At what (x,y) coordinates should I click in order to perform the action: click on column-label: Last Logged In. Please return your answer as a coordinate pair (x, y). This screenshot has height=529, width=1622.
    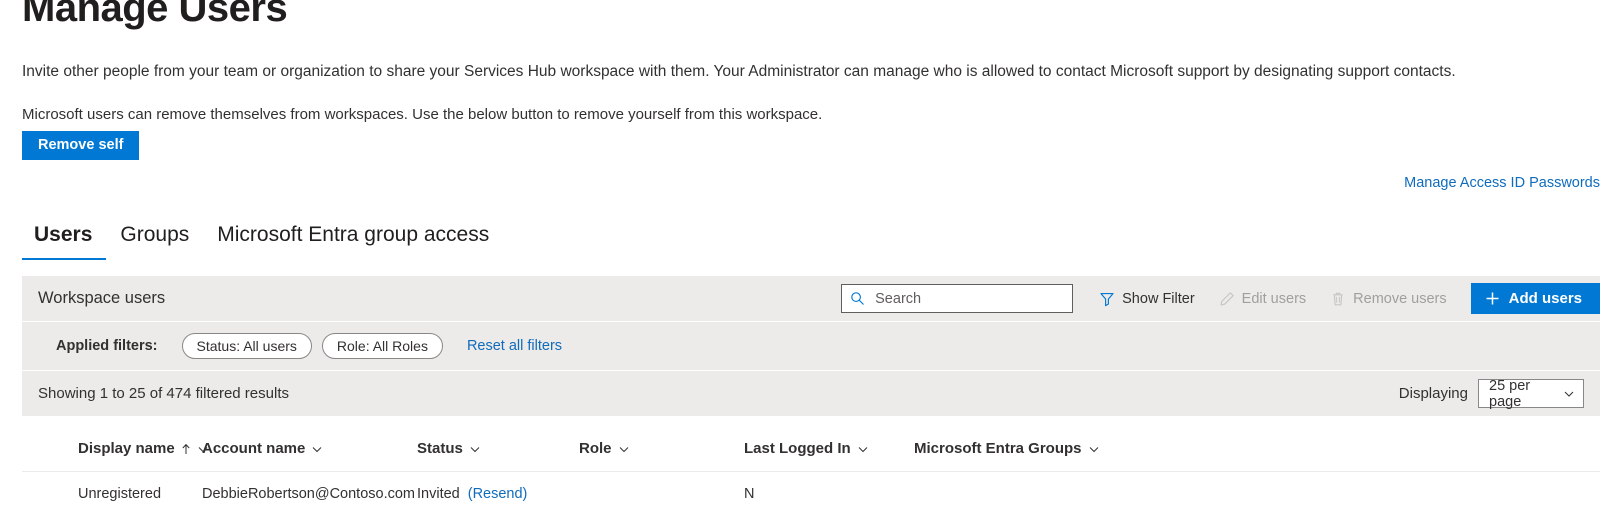
    Looking at the image, I should click on (797, 448).